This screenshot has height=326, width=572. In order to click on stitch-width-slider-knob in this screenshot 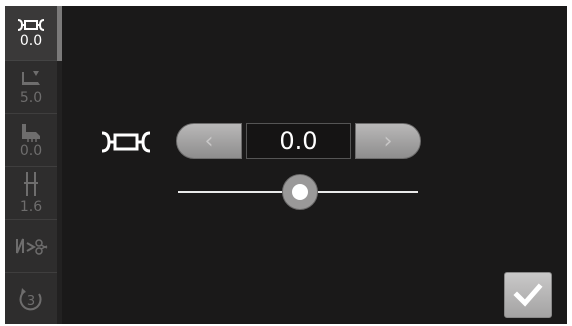, I will do `click(300, 192)`.